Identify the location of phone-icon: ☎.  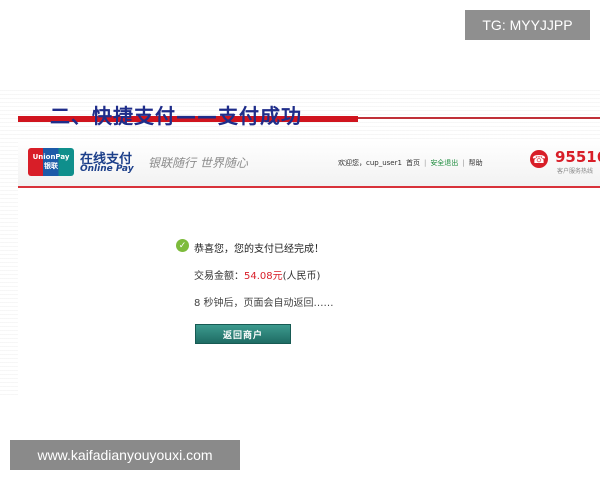
(539, 159).